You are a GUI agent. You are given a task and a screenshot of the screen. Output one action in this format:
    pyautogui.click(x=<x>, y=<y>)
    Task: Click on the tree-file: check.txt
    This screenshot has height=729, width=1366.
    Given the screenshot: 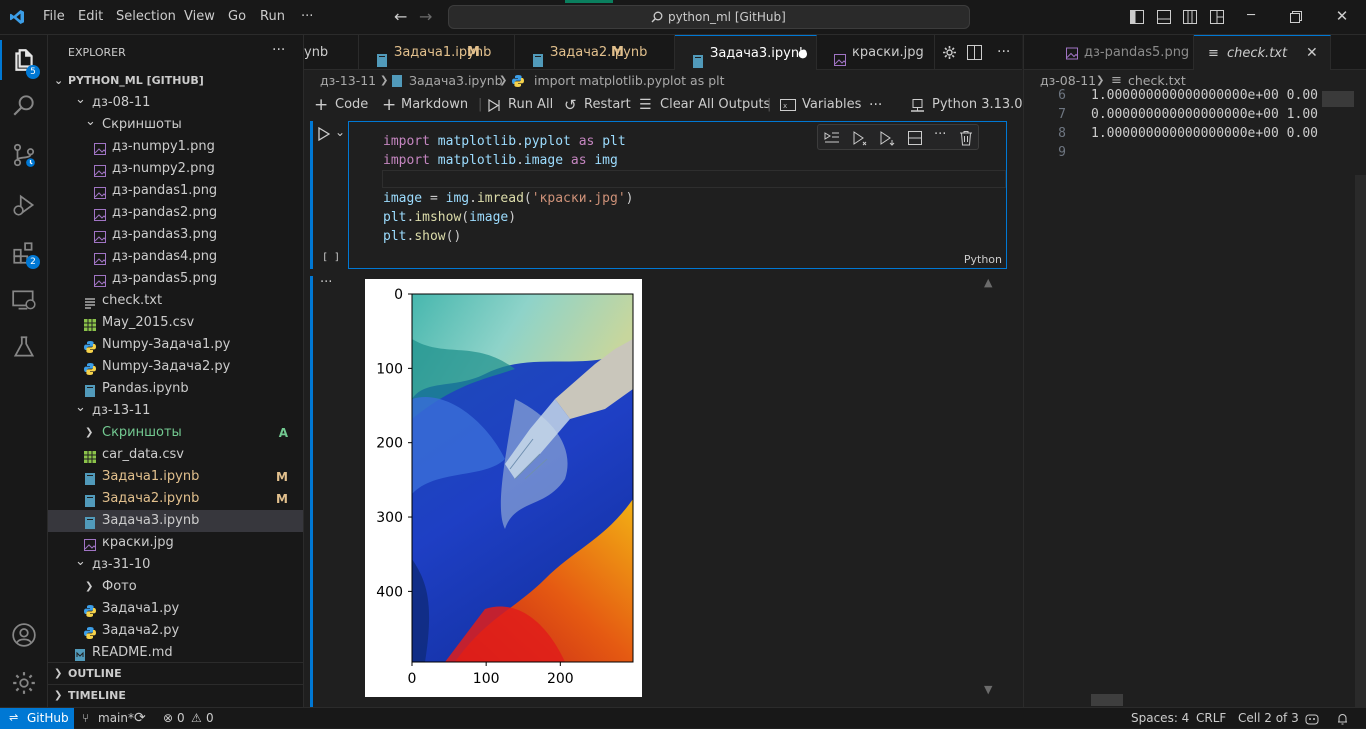 What is the action you would take?
    pyautogui.click(x=175, y=301)
    